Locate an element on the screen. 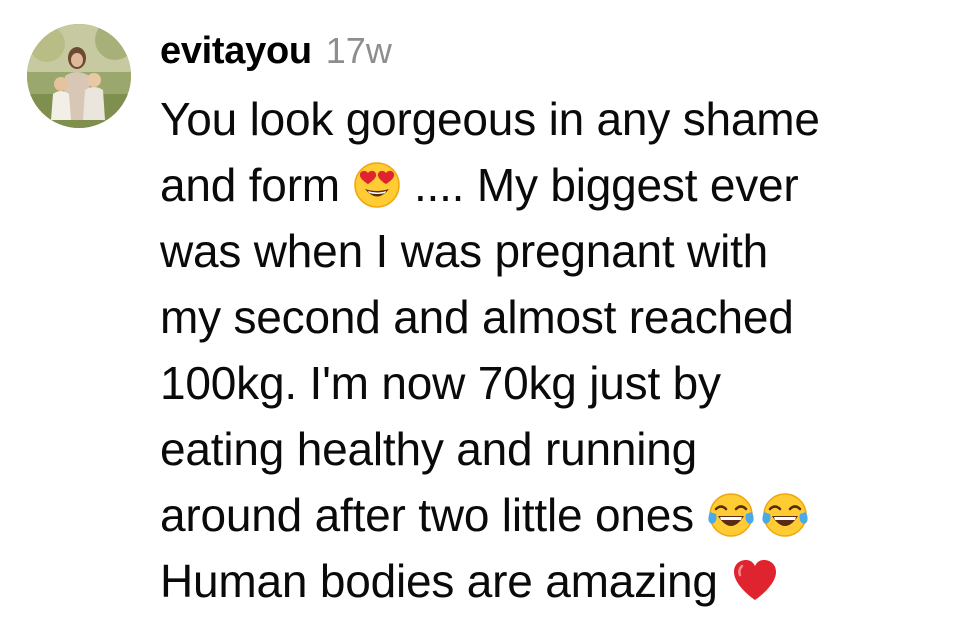  comment-line-text: and form is located at coordinates (250, 185).